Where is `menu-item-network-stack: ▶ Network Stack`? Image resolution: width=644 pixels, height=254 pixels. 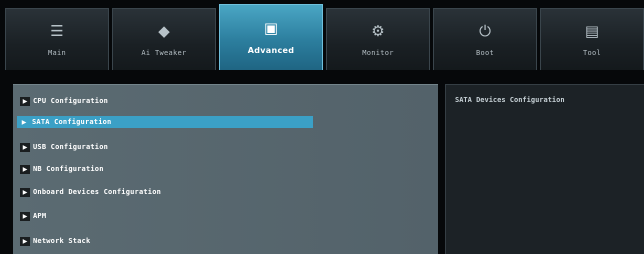
menu-item-network-stack: ▶ Network Stack is located at coordinates (54, 241).